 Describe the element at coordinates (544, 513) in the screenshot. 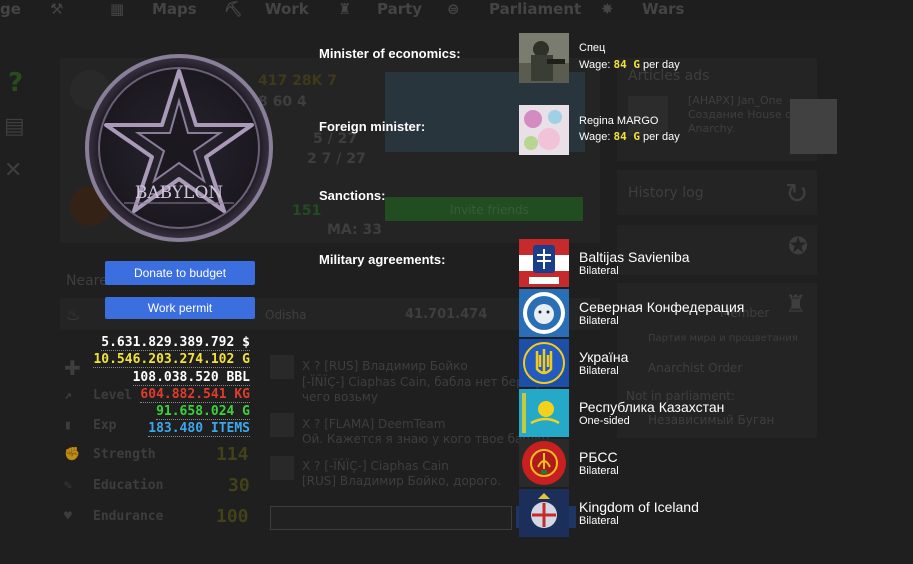

I see `flag-kingdom-of-iceland` at that location.